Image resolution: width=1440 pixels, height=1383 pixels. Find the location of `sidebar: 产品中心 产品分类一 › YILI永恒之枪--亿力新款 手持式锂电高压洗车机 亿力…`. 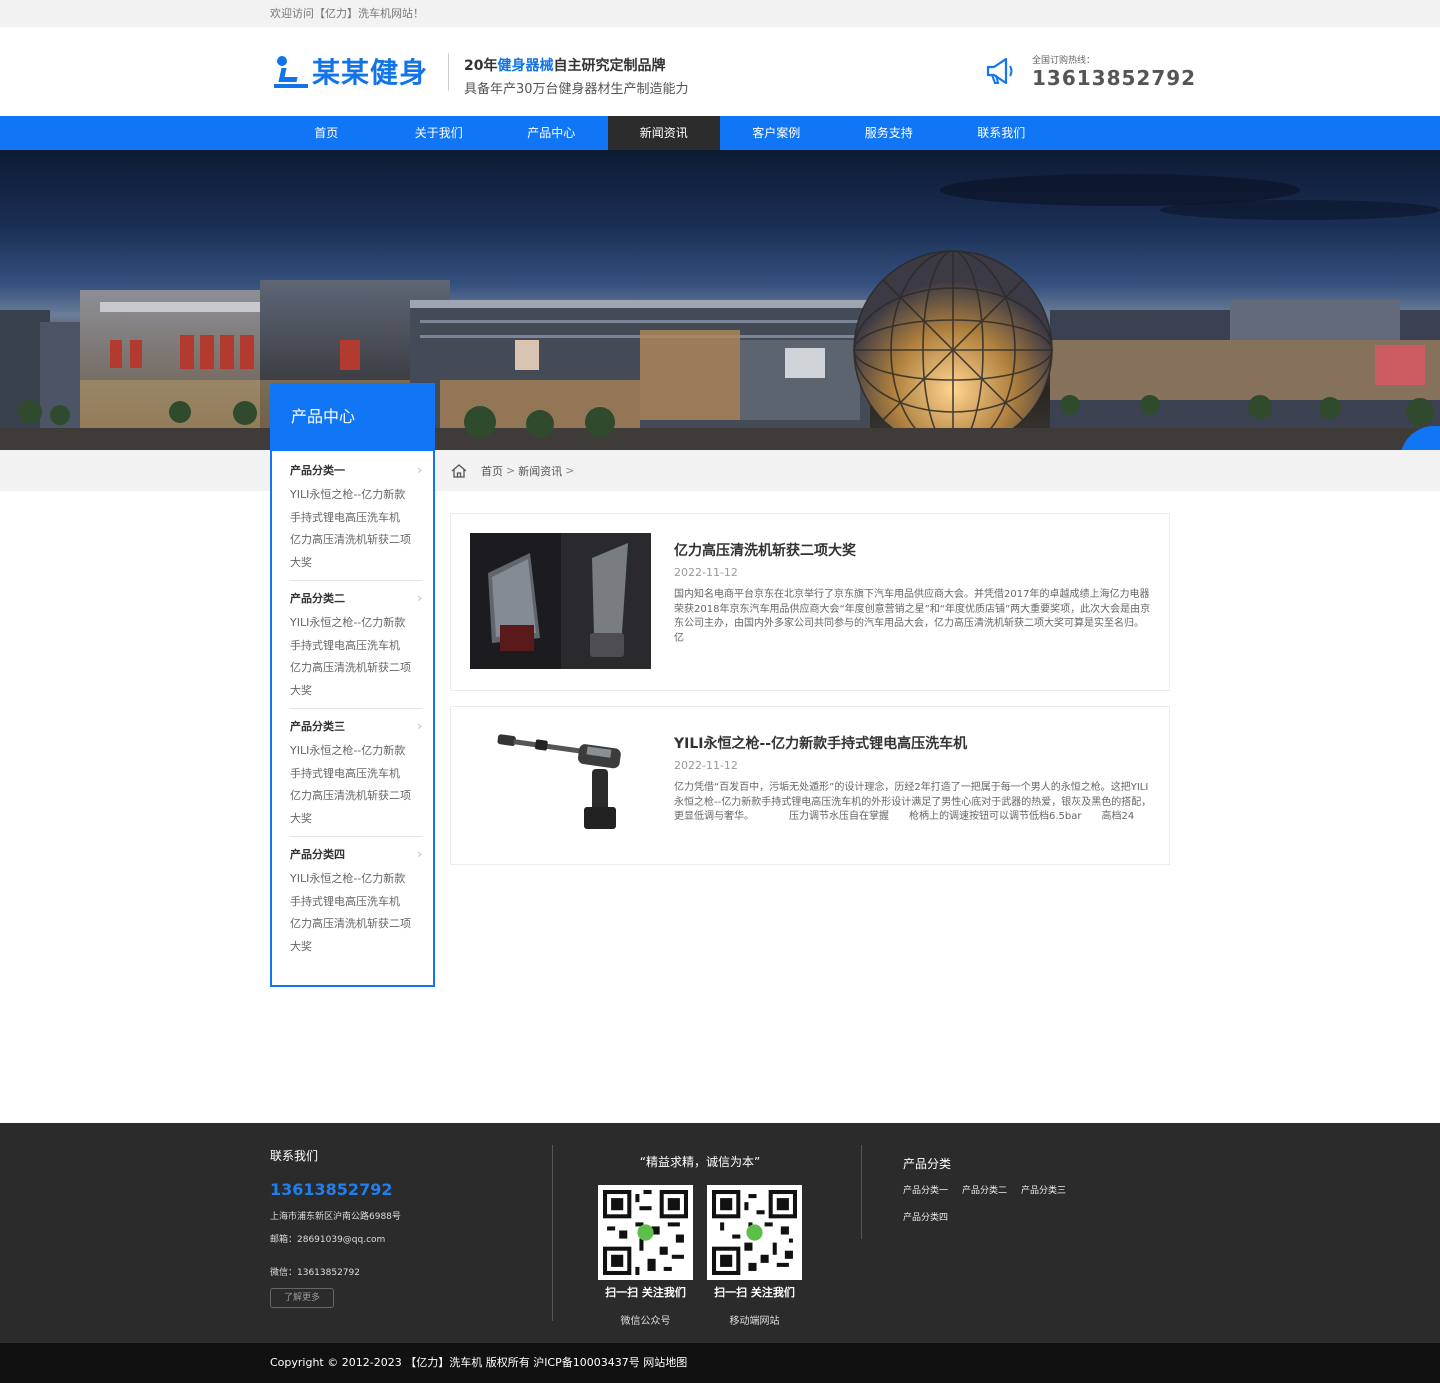

sidebar: 产品中心 产品分类一 › YILI永恒之枪--亿力新款 手持式锂电高压洗车机 亿力… is located at coordinates (352, 685).